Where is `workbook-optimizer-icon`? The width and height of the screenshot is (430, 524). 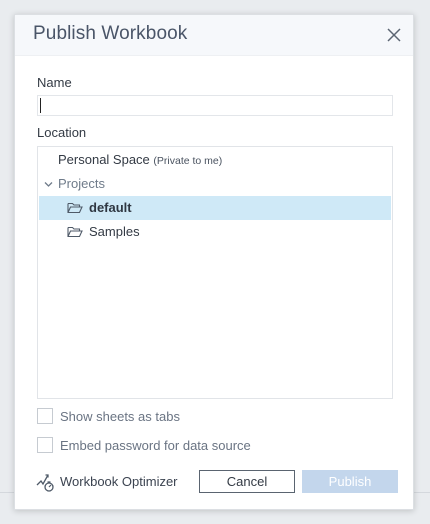
workbook-optimizer-icon is located at coordinates (45, 483).